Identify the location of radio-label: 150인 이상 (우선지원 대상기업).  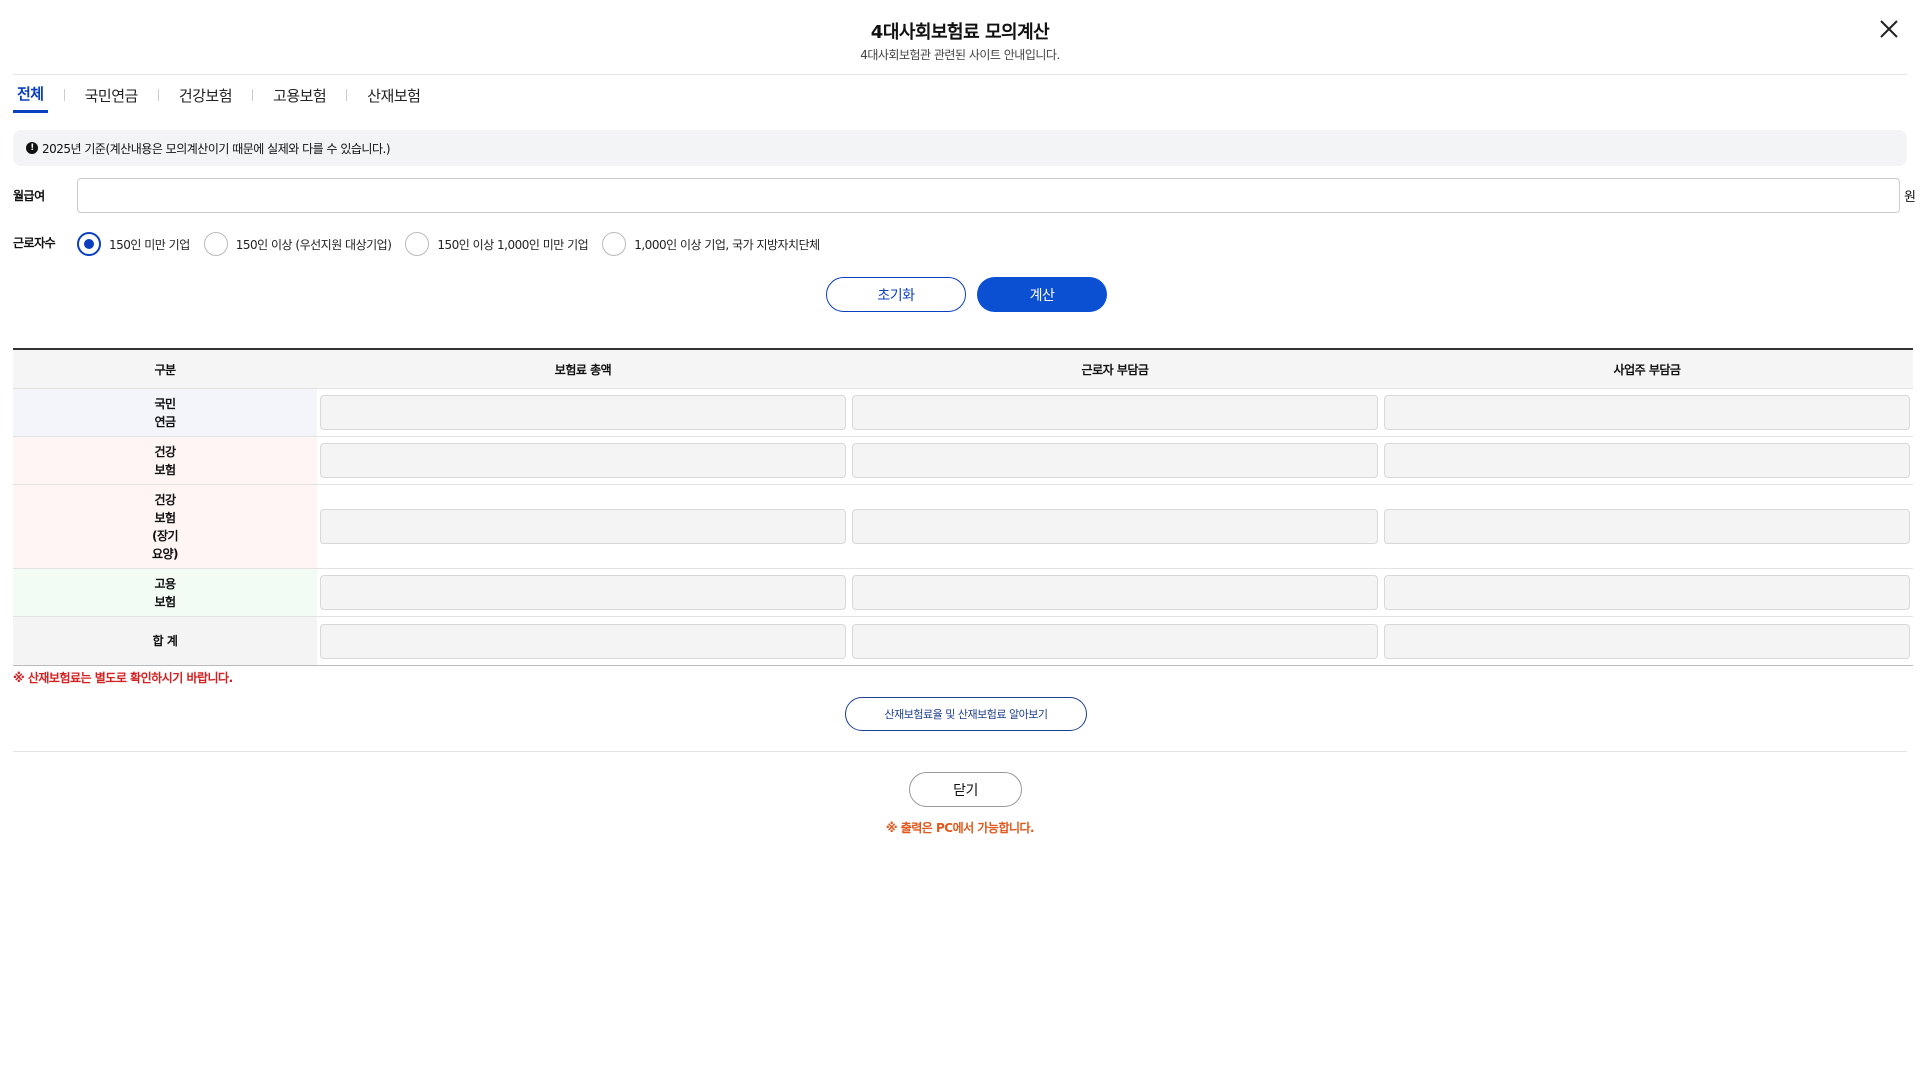
(313, 244).